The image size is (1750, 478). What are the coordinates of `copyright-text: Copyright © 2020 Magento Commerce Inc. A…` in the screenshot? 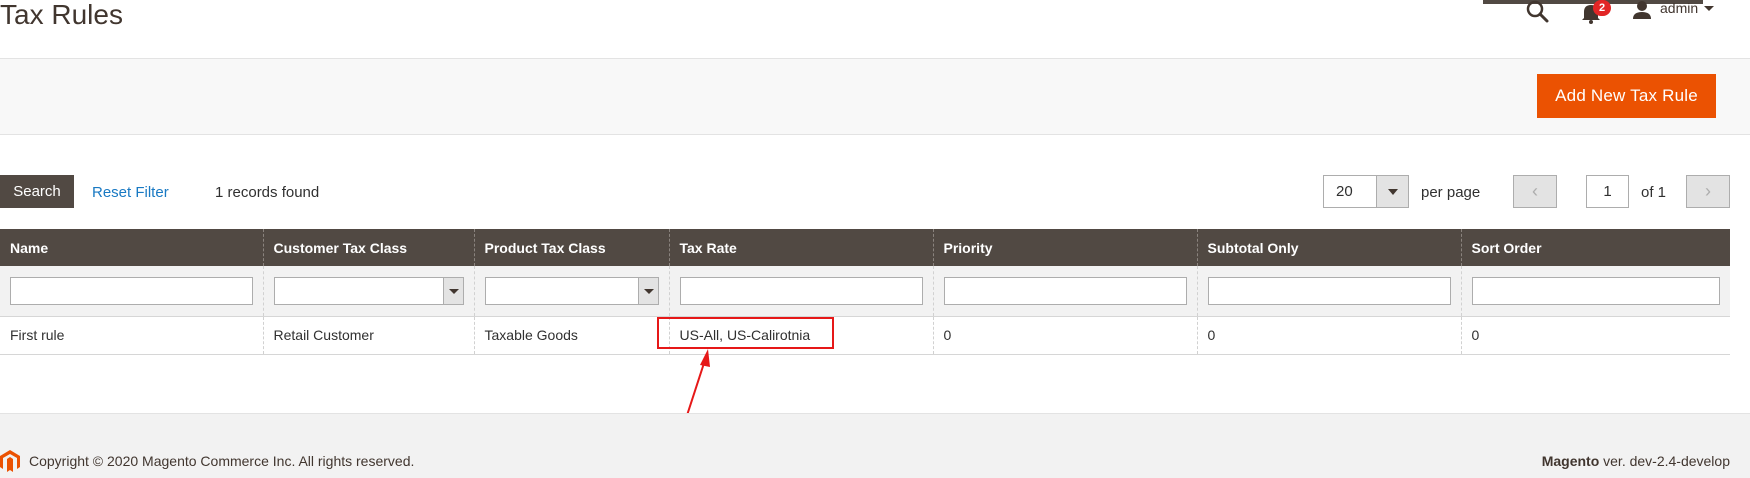 It's located at (222, 461).